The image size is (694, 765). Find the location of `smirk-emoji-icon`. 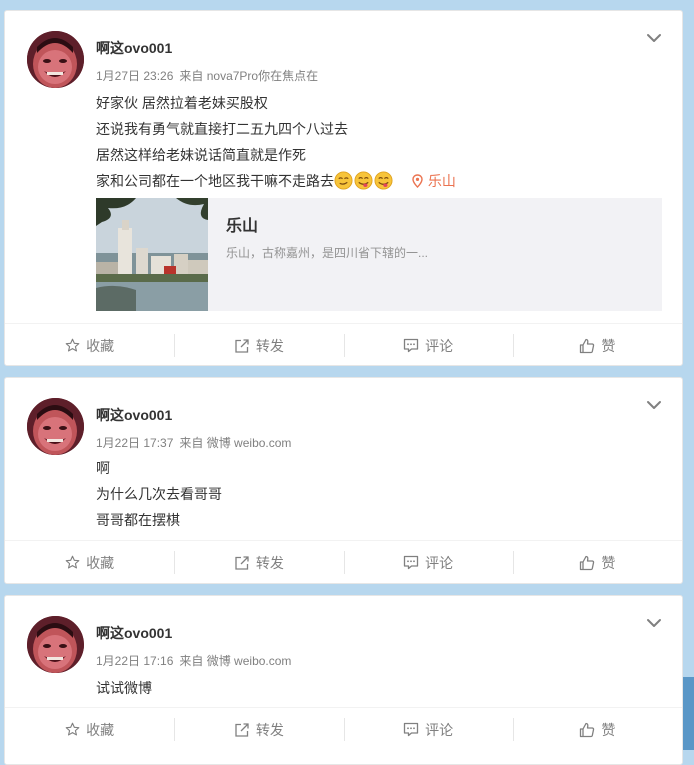

smirk-emoji-icon is located at coordinates (343, 180).